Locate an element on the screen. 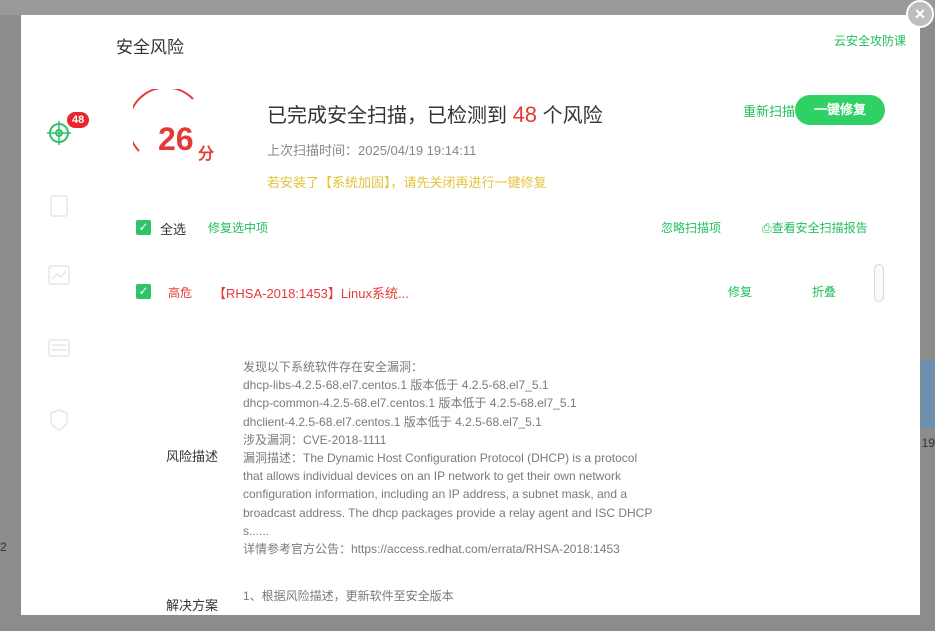 The height and width of the screenshot is (631, 935). modal-title: 安全风险 is located at coordinates (150, 47).